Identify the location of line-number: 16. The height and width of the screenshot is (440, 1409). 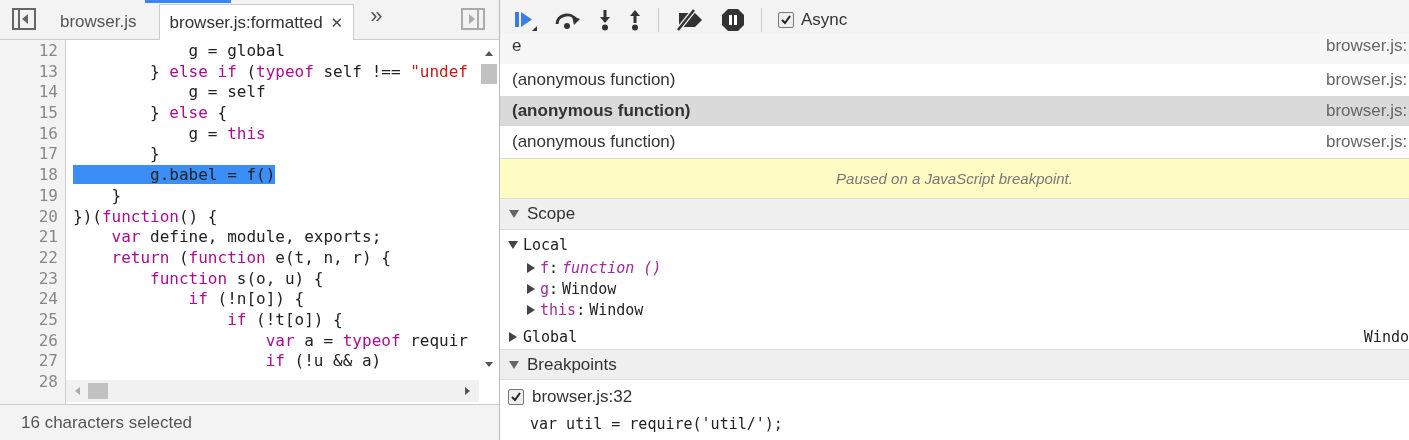
(47, 134).